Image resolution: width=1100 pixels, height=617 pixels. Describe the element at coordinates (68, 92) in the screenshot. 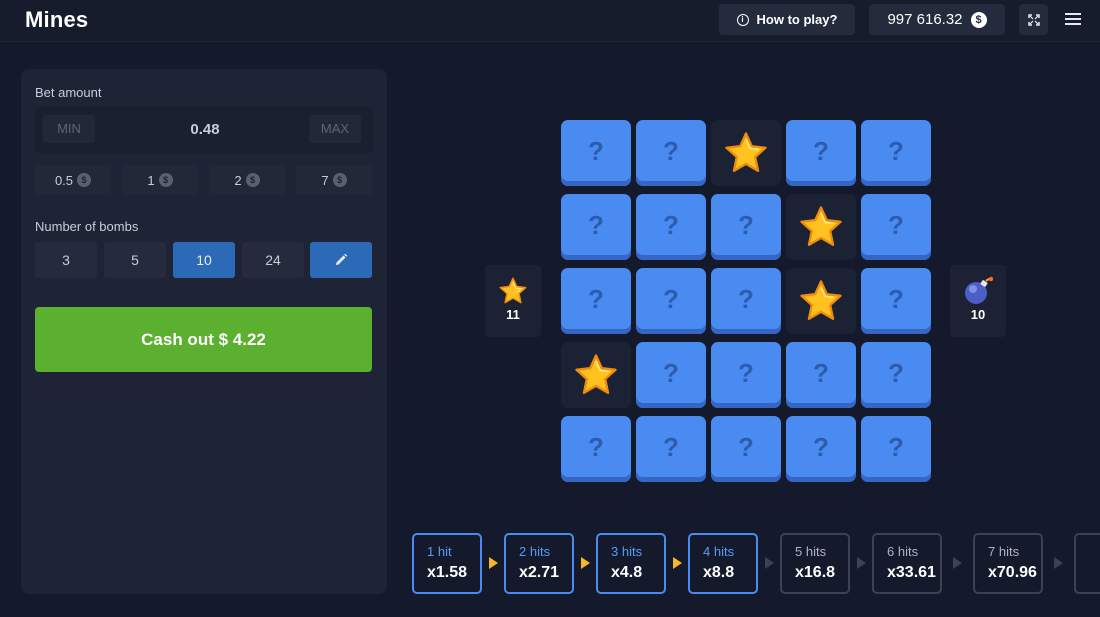

I see `bet-amount-label: Bet amount` at that location.